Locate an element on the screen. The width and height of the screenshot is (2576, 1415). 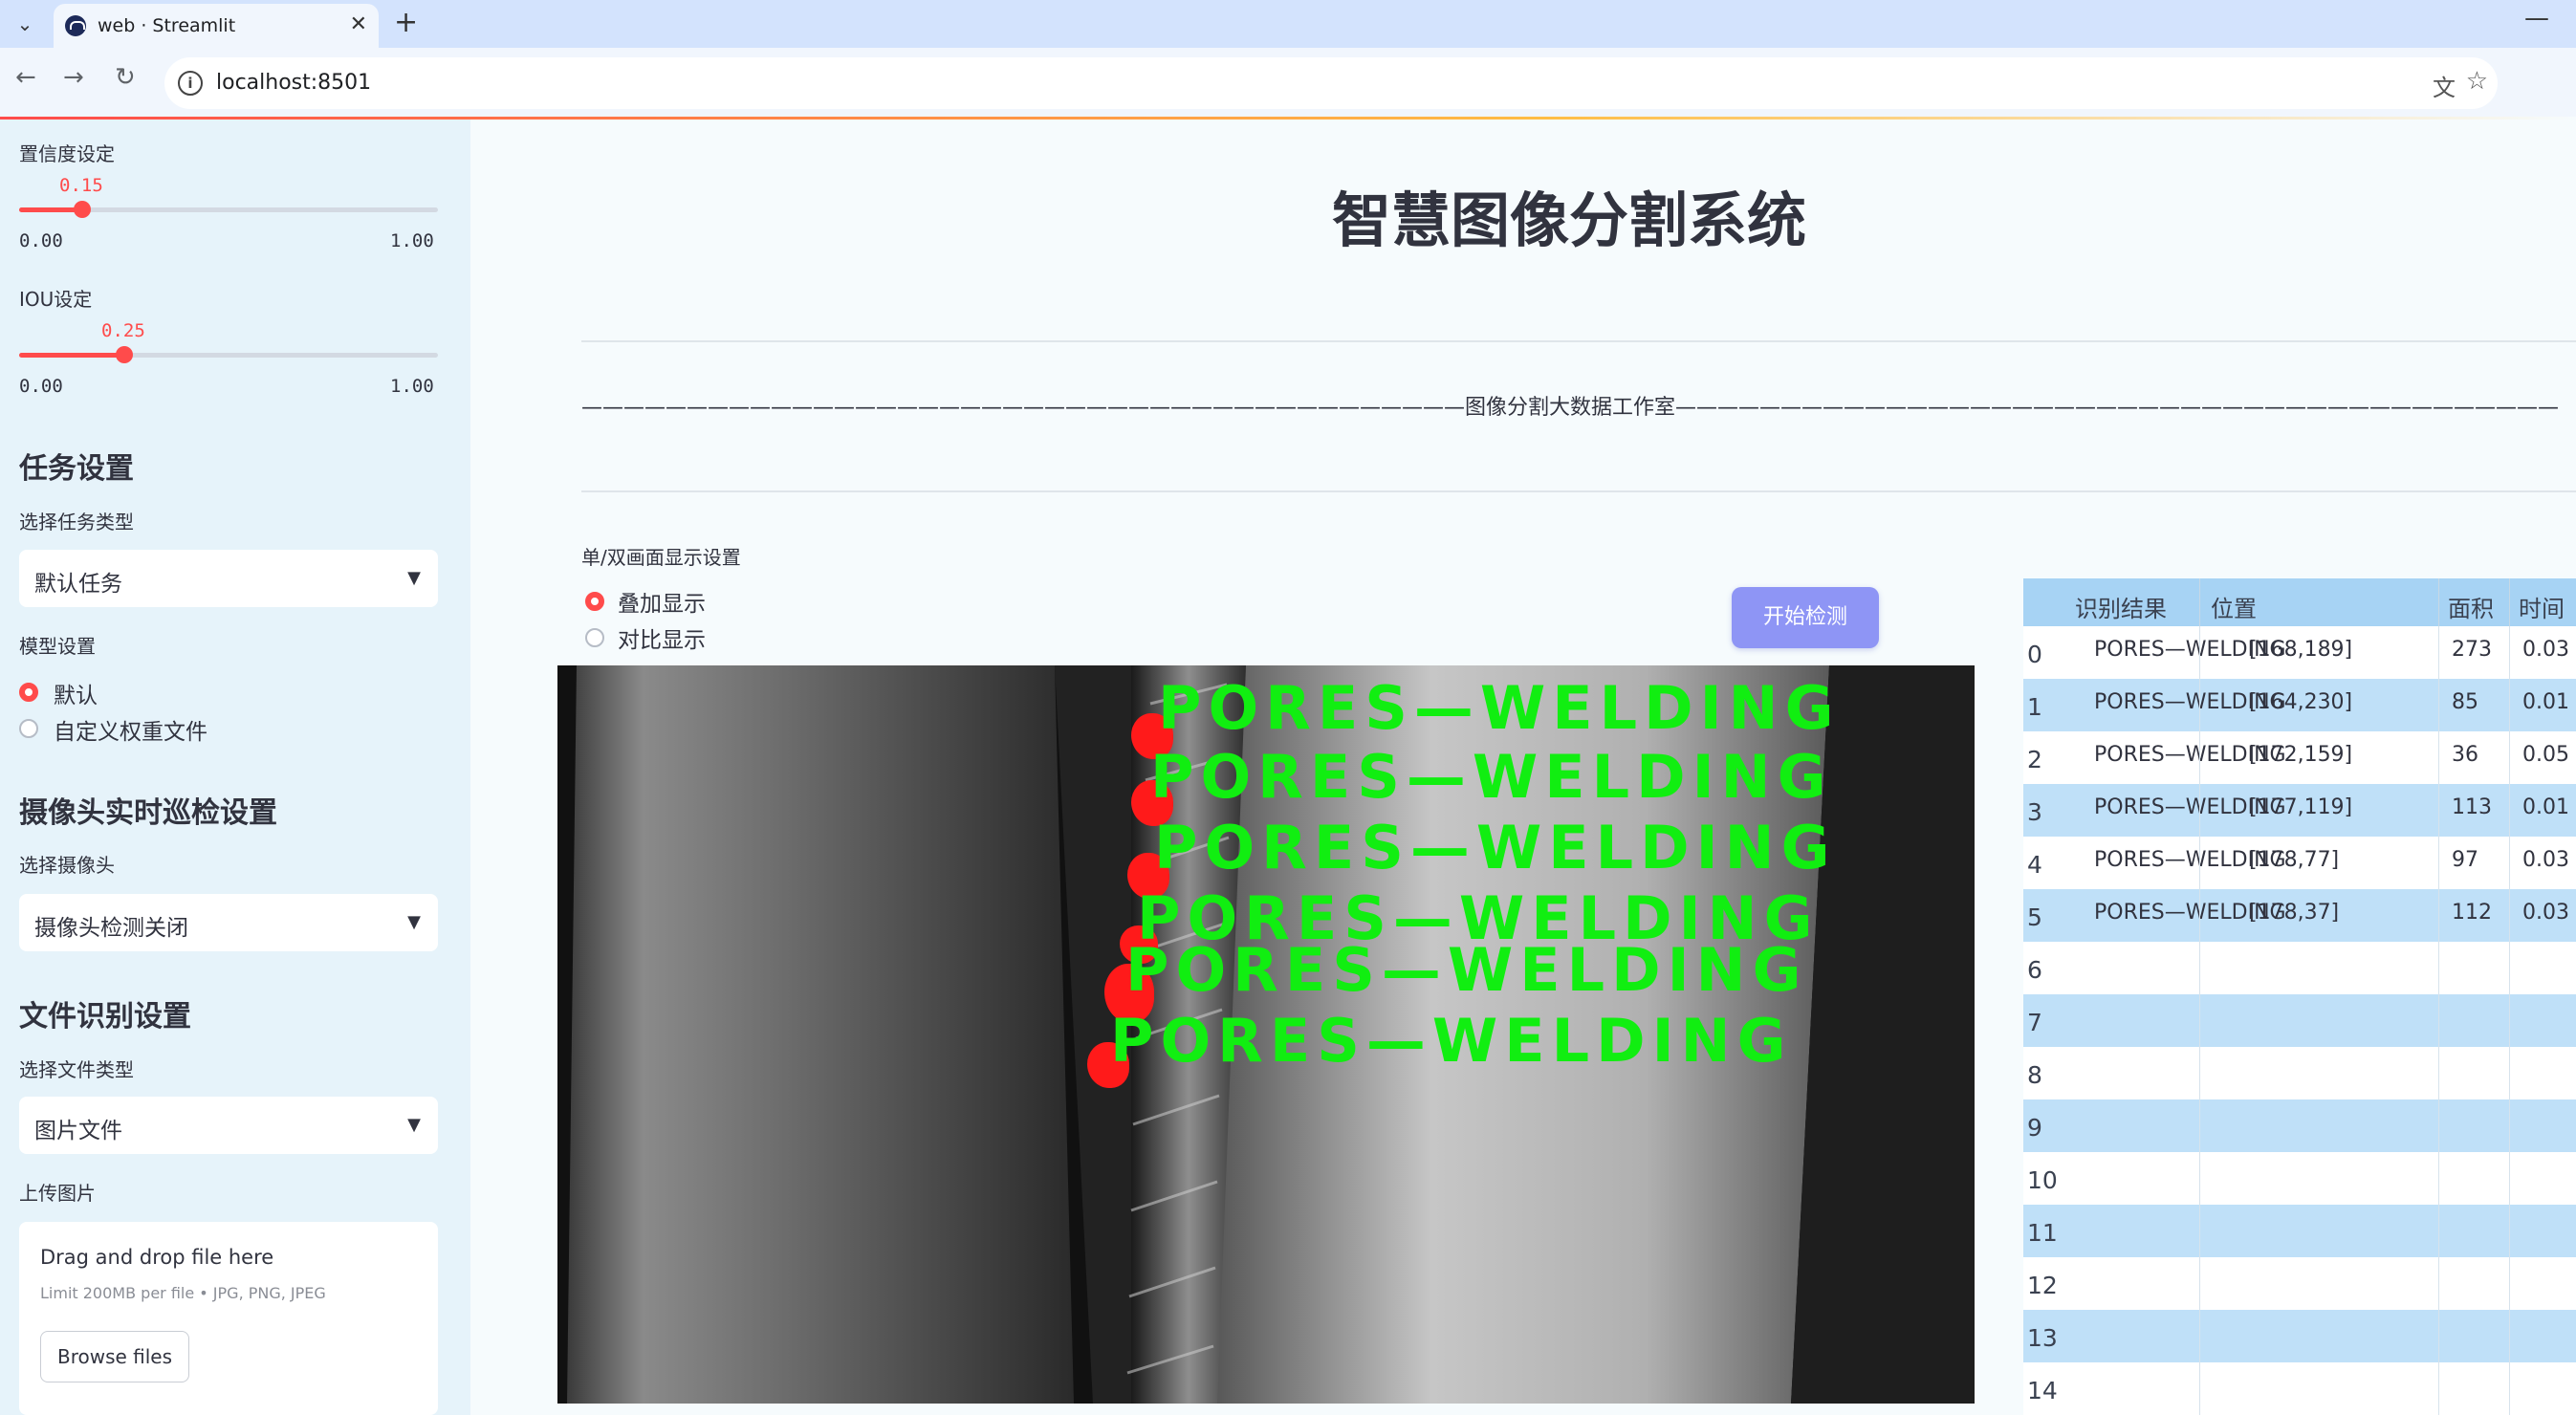
iou-value: 0.25 is located at coordinates (123, 330).